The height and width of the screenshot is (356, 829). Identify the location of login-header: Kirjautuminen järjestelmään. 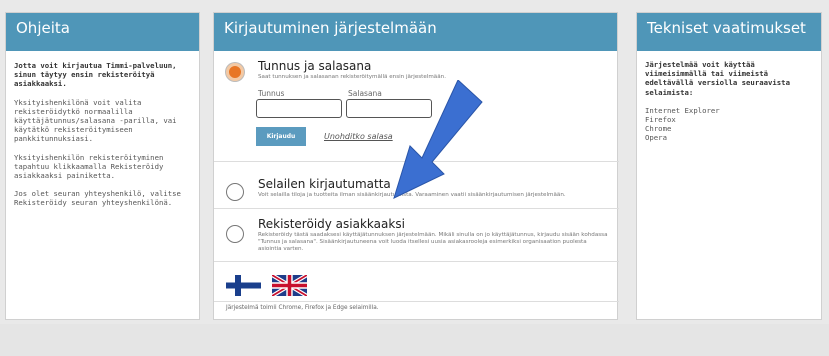
(415, 32).